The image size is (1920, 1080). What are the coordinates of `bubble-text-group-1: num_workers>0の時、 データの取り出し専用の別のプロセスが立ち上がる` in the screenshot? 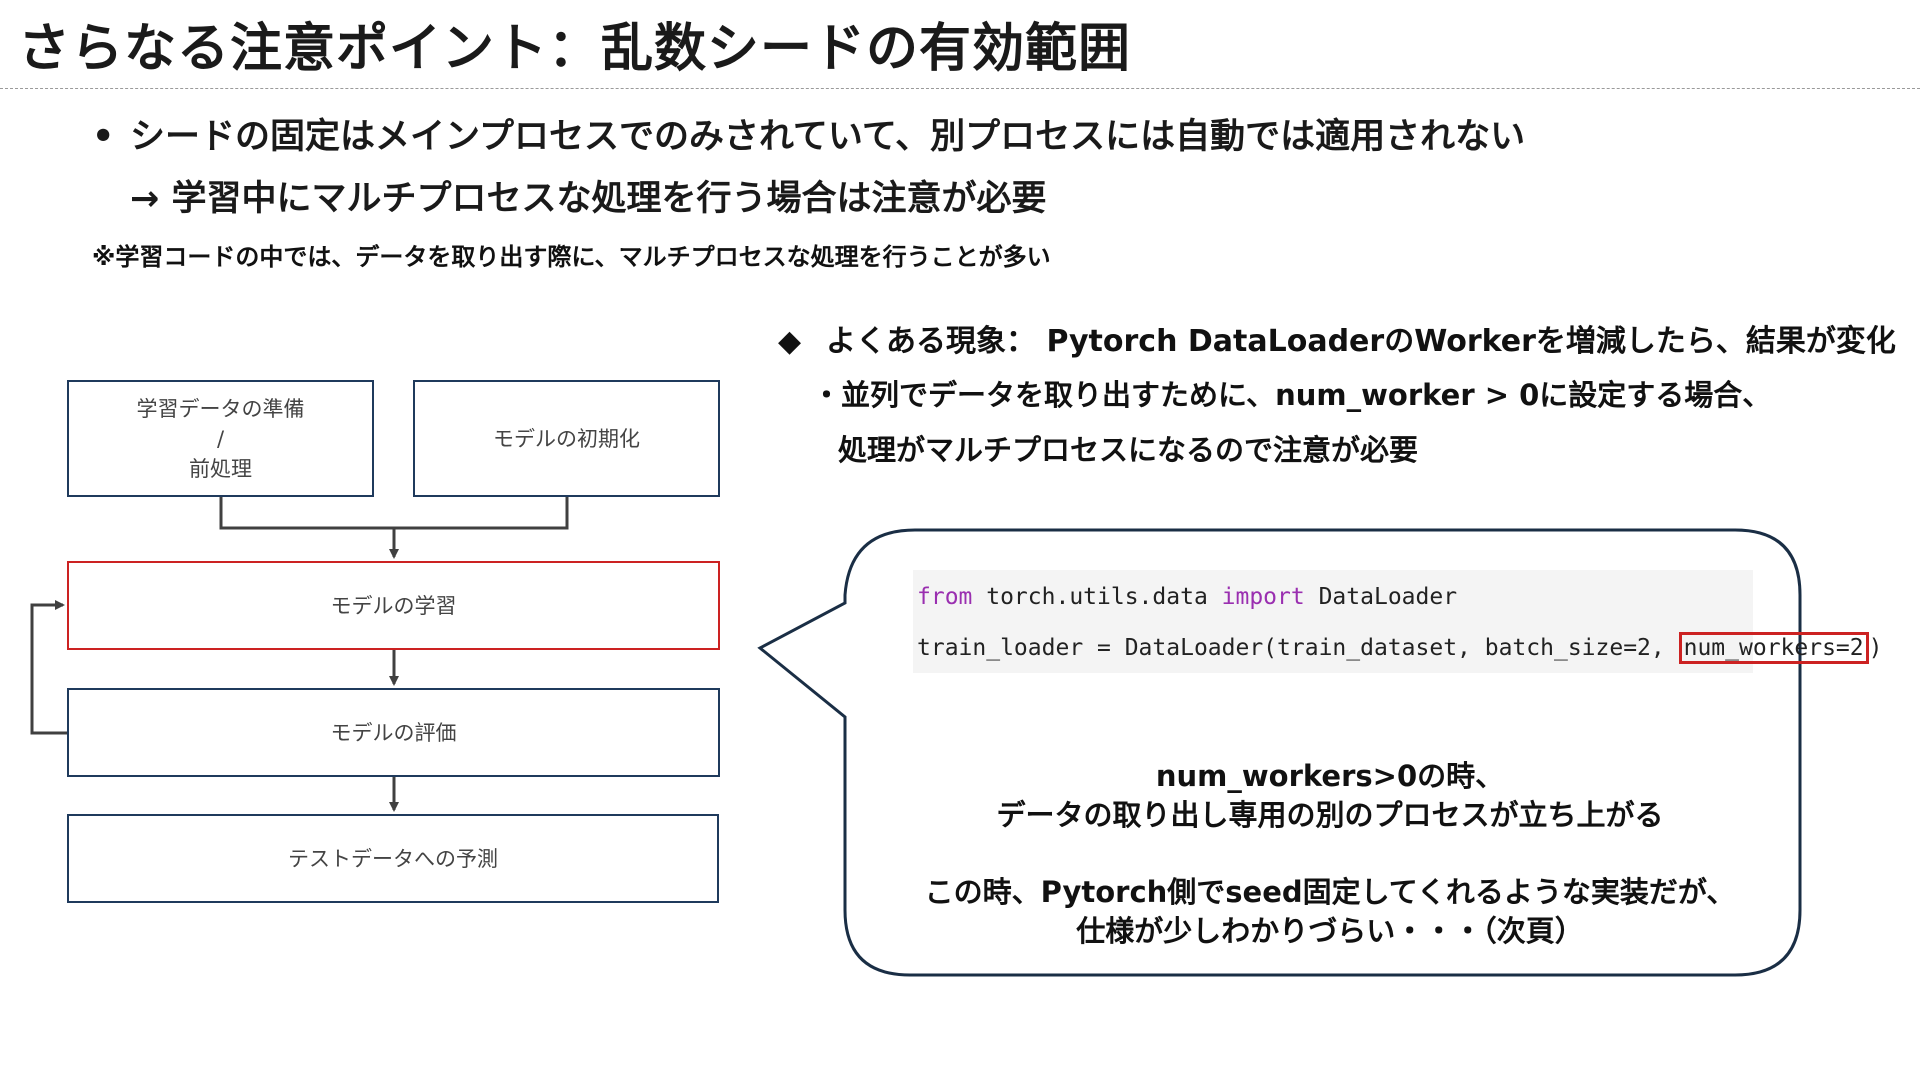 It's located at (1330, 796).